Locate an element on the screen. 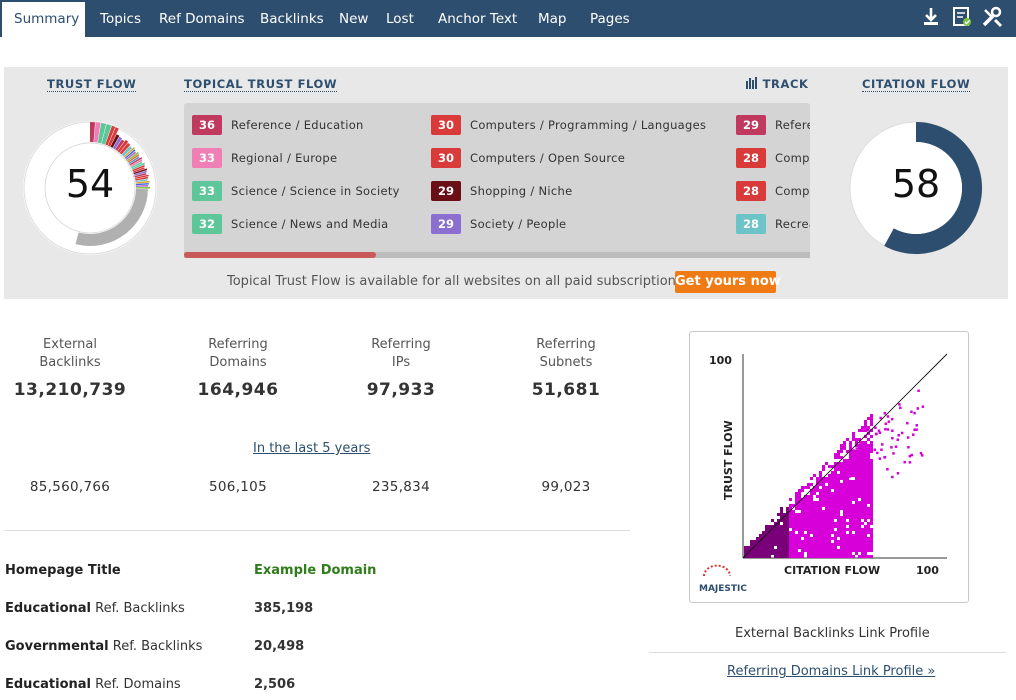  topic-row: 36 Reference / Education is located at coordinates (278, 125).